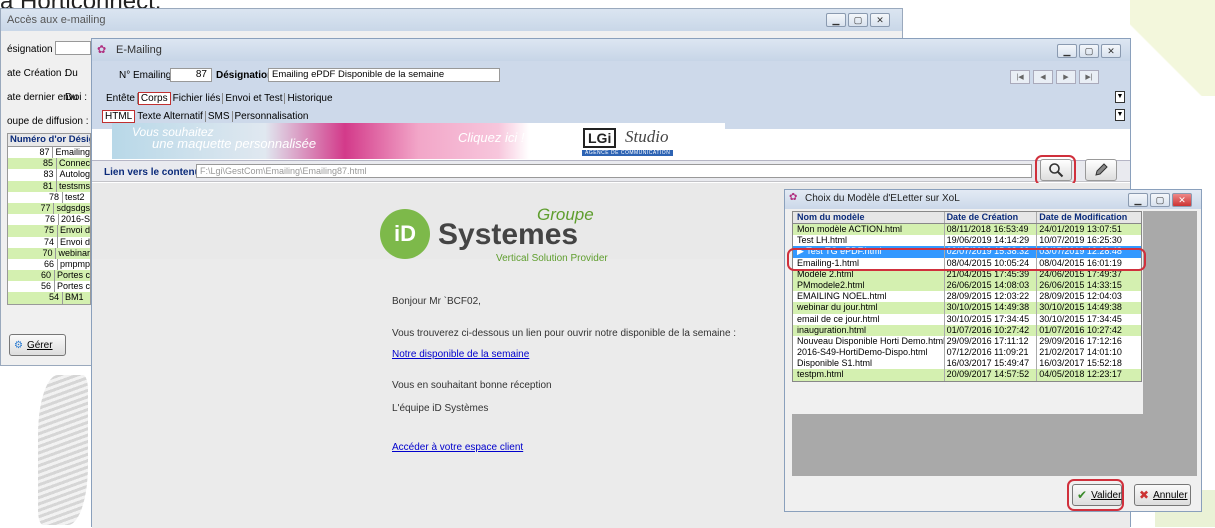 Image resolution: width=1215 pixels, height=528 pixels. What do you see at coordinates (1043, 77) in the screenshot?
I see `previous-record-icon: ◀` at bounding box center [1043, 77].